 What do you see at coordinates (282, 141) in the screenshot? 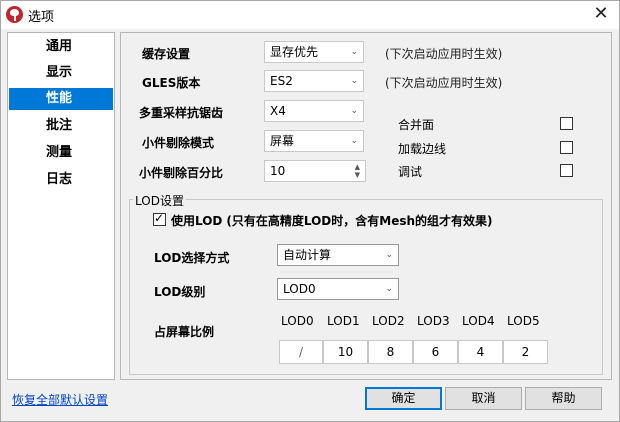
I see `cull-mode-value: 屏幕` at bounding box center [282, 141].